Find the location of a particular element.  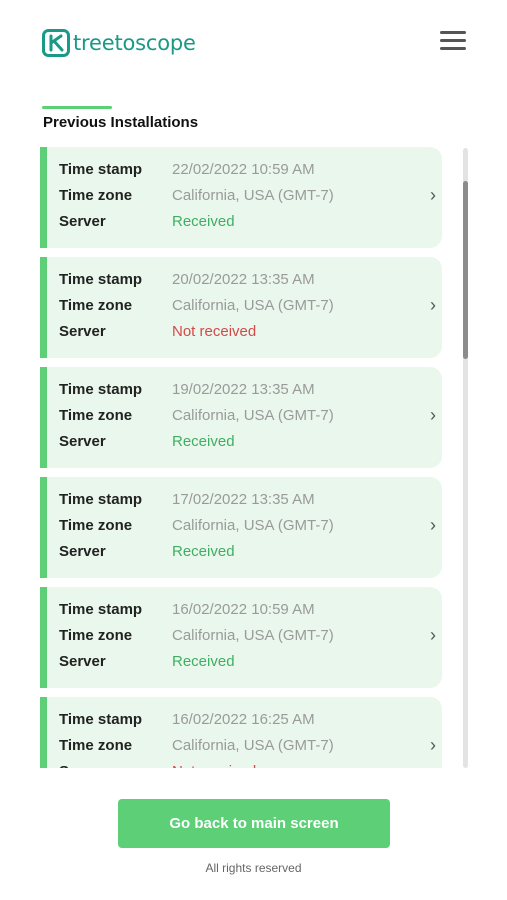

section-accent-bar is located at coordinates (77, 107).